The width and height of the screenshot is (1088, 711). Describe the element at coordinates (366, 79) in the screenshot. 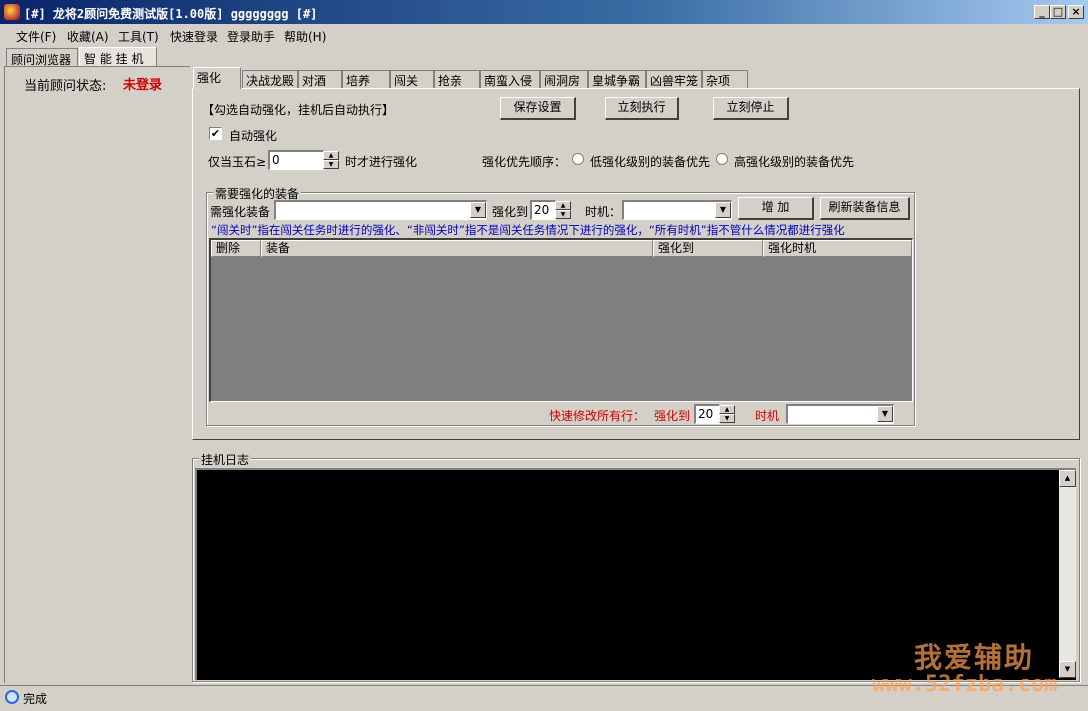

I see `tab-cultivate: 培养` at that location.